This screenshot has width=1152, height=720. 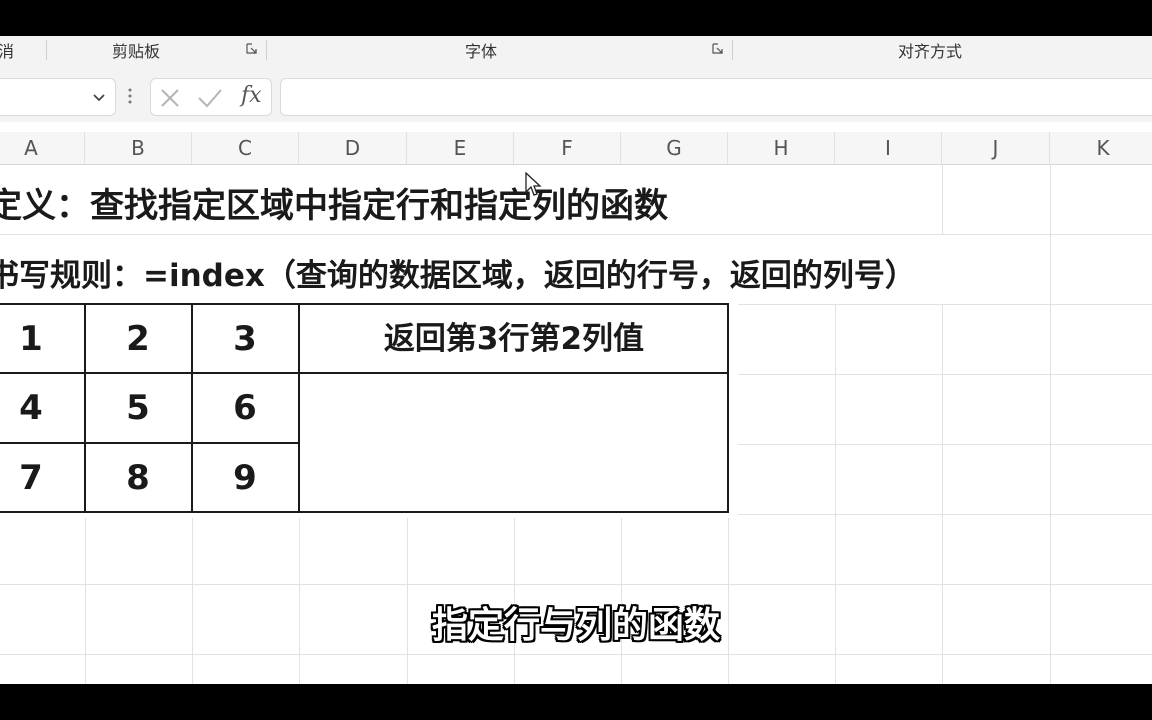 What do you see at coordinates (42, 408) in the screenshot?
I see `table-cell: 4` at bounding box center [42, 408].